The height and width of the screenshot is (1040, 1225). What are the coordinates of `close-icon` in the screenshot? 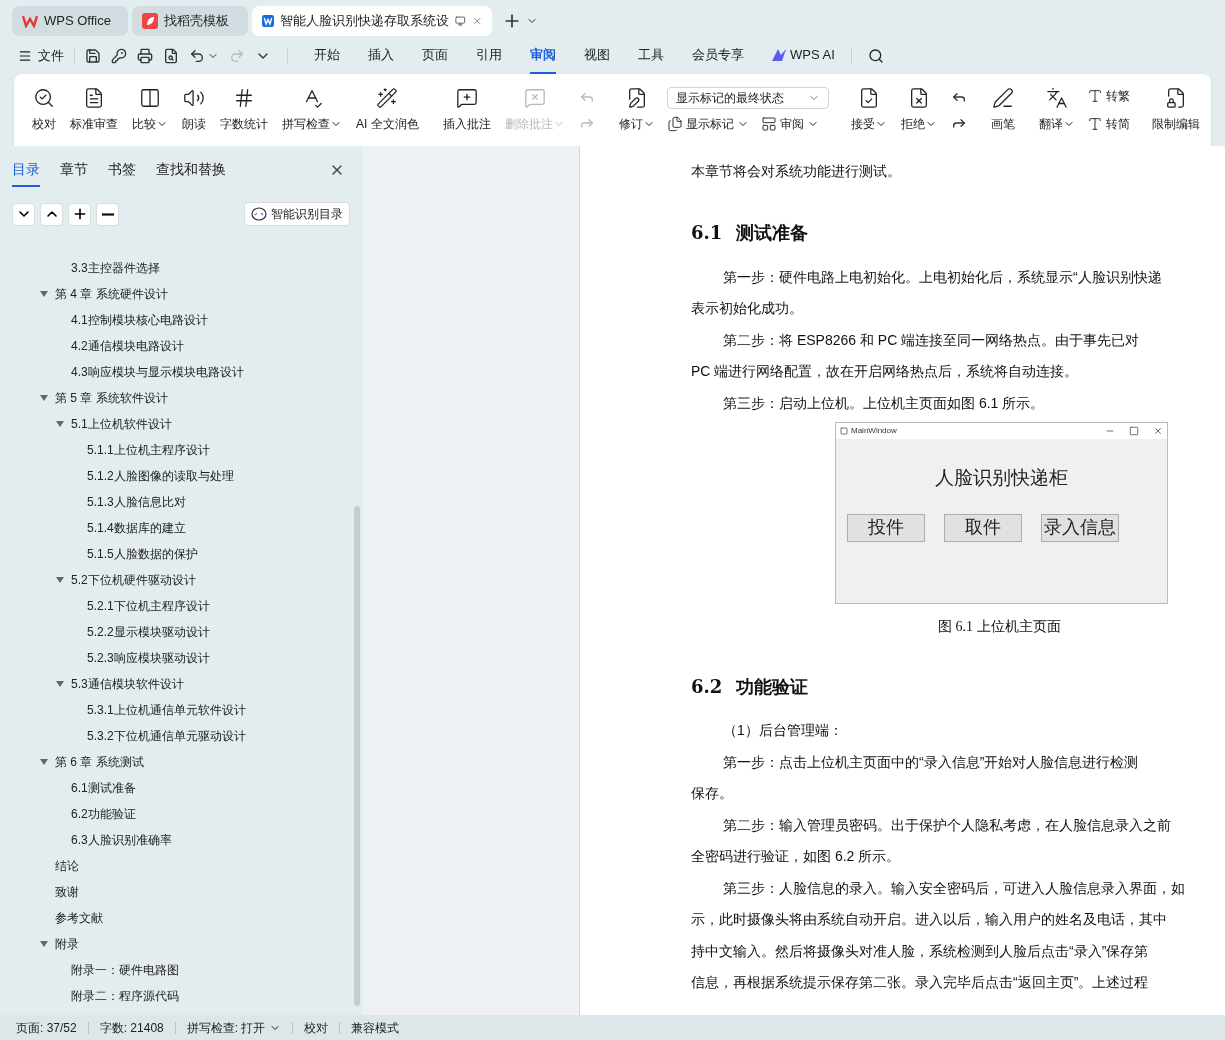 It's located at (1158, 431).